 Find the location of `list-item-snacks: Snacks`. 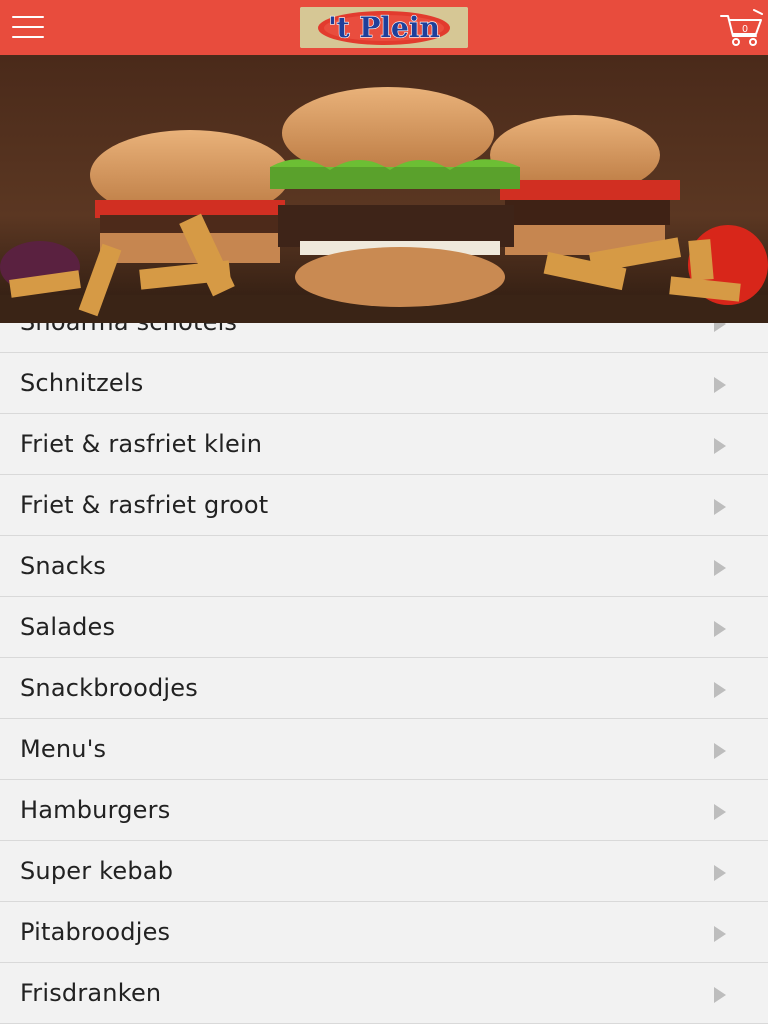

list-item-snacks: Snacks is located at coordinates (384, 566).